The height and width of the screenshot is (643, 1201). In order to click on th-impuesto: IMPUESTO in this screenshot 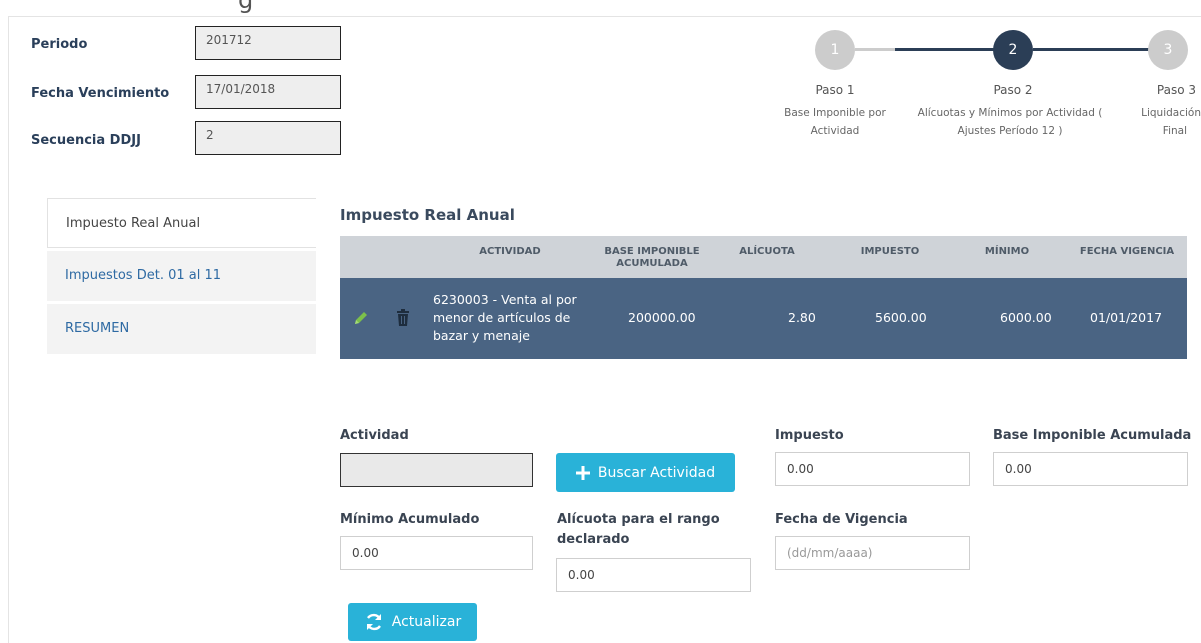, I will do `click(890, 251)`.